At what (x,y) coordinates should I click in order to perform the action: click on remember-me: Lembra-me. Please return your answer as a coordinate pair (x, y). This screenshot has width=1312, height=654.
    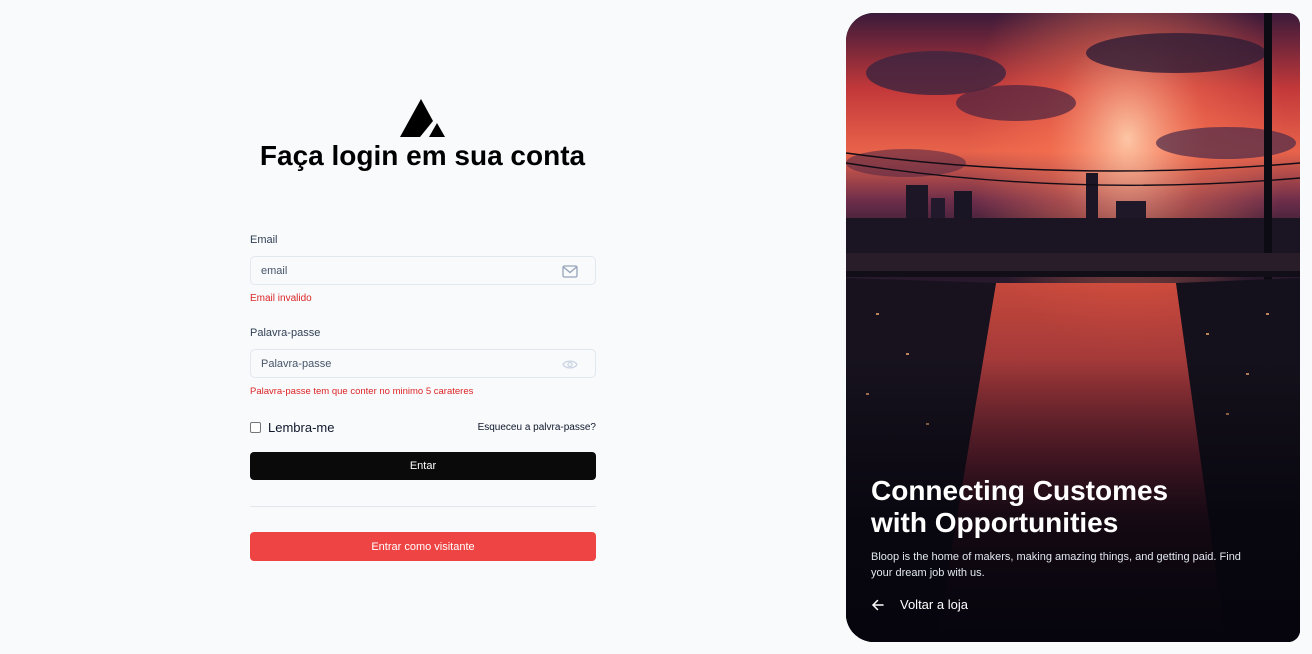
    Looking at the image, I should click on (292, 427).